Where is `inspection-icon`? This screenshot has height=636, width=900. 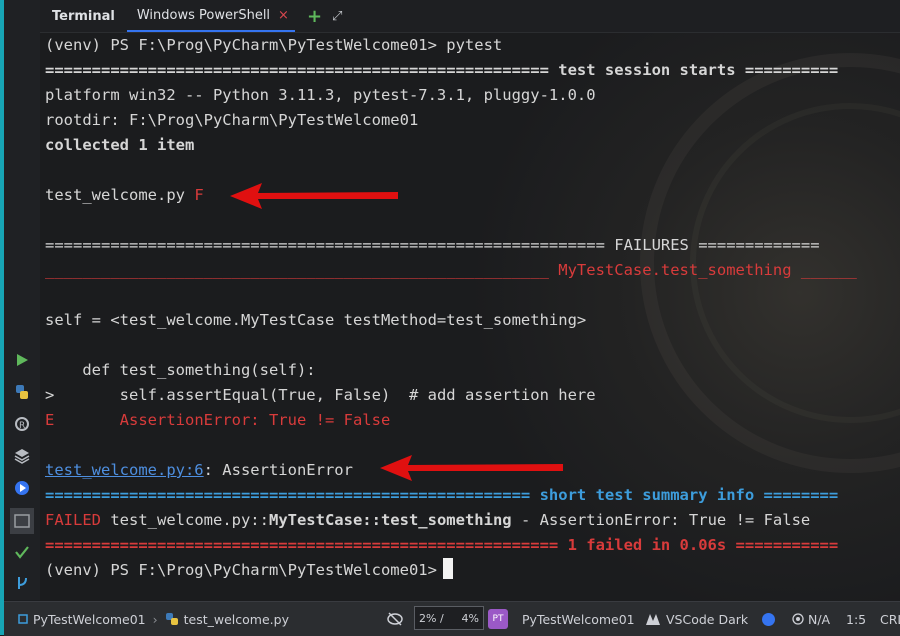
inspection-icon is located at coordinates (395, 619).